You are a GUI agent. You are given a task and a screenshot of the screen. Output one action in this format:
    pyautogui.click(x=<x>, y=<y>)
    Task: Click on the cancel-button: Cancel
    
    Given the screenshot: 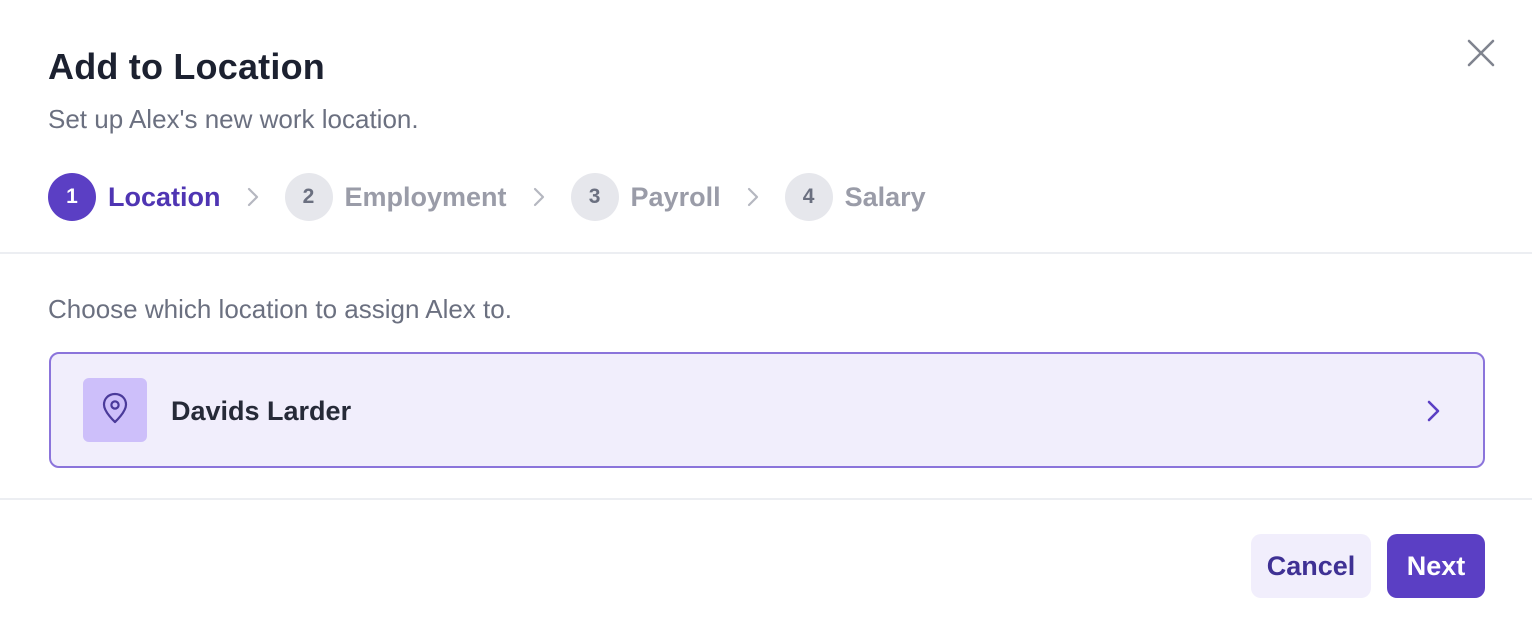 What is the action you would take?
    pyautogui.click(x=1311, y=566)
    